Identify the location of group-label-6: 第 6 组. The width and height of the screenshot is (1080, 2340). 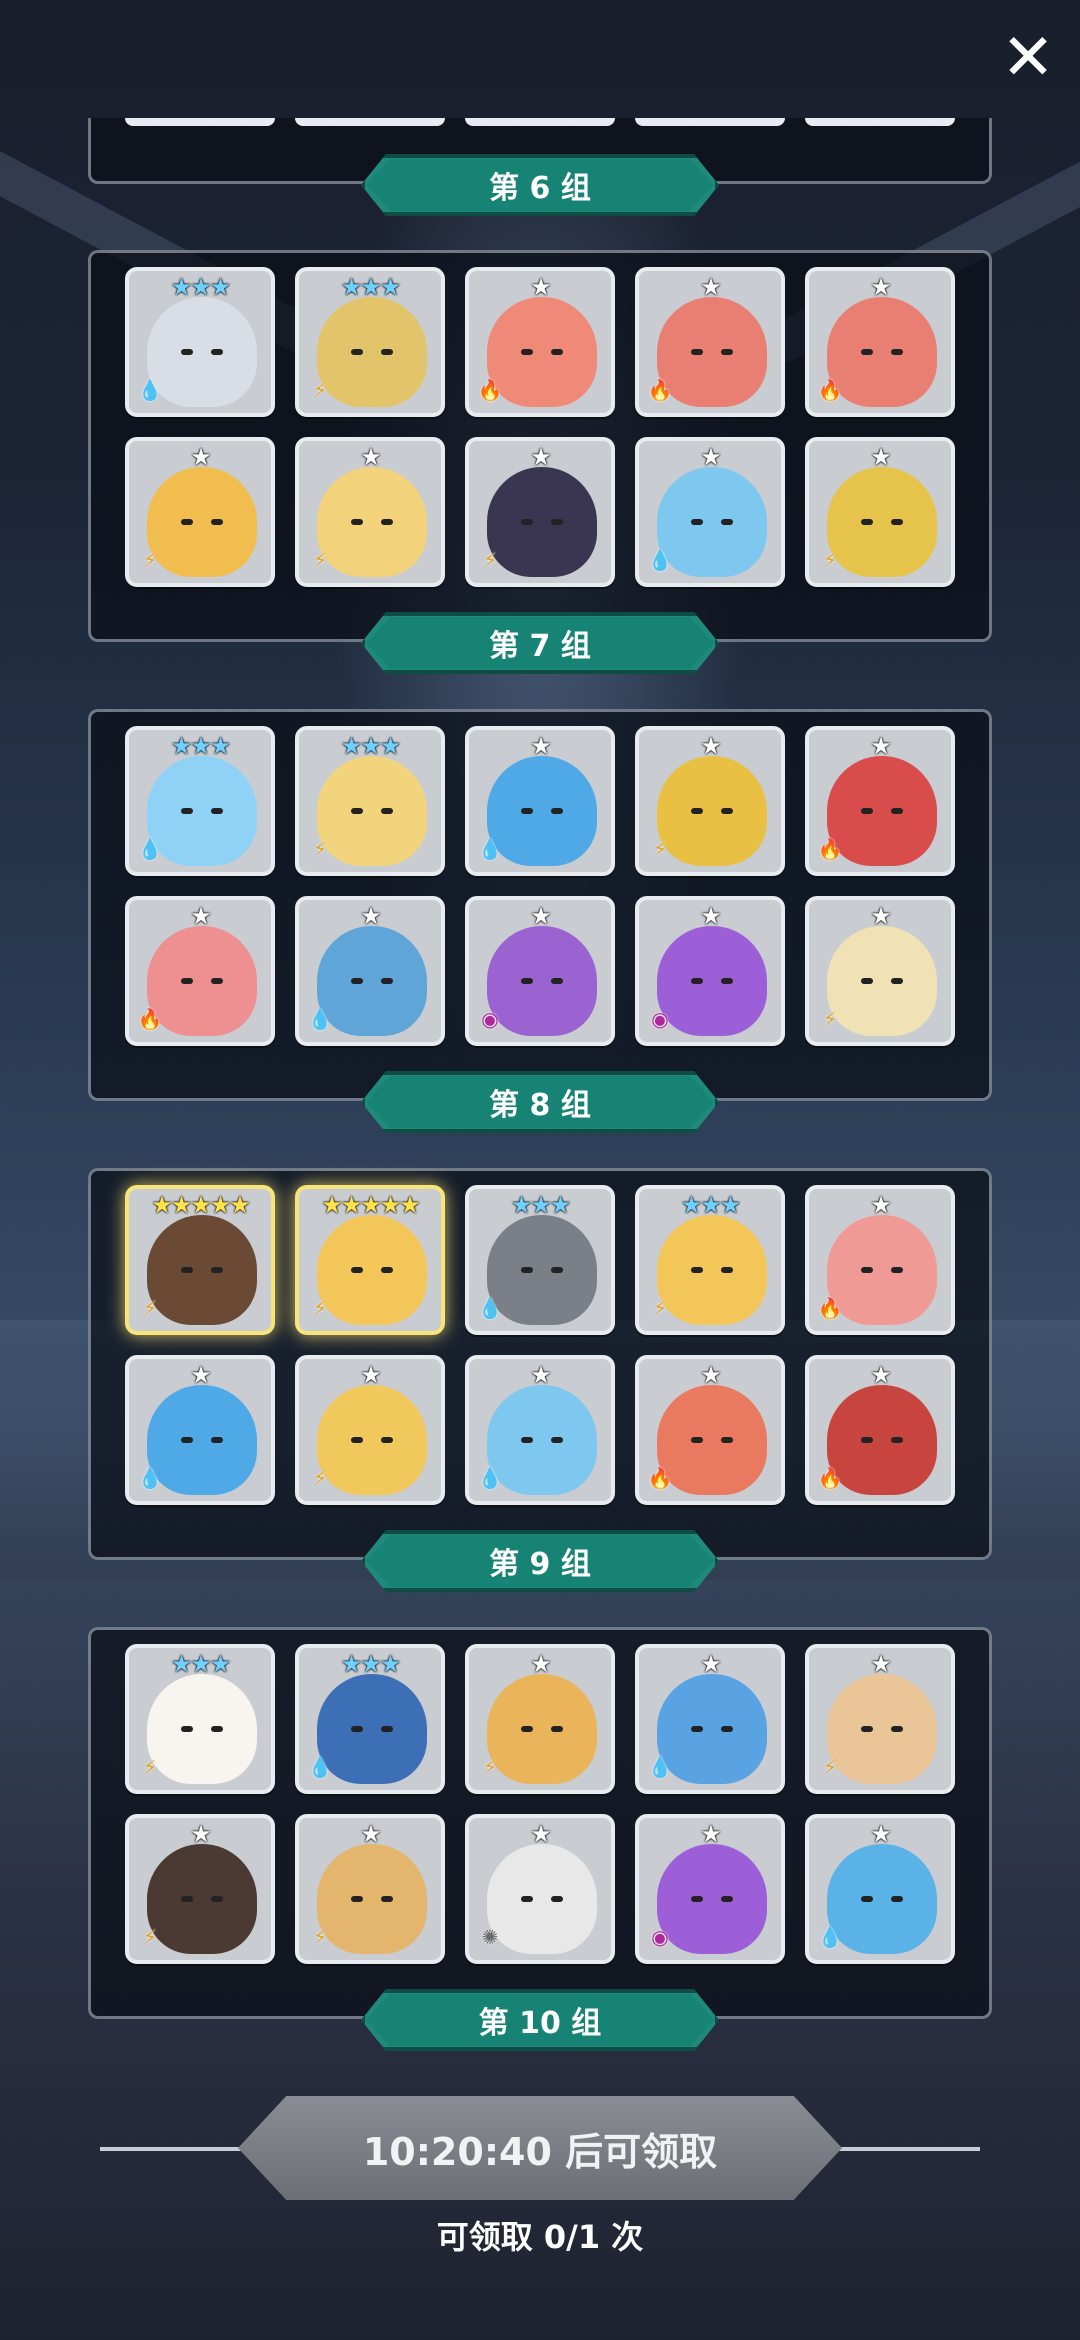
(540, 185).